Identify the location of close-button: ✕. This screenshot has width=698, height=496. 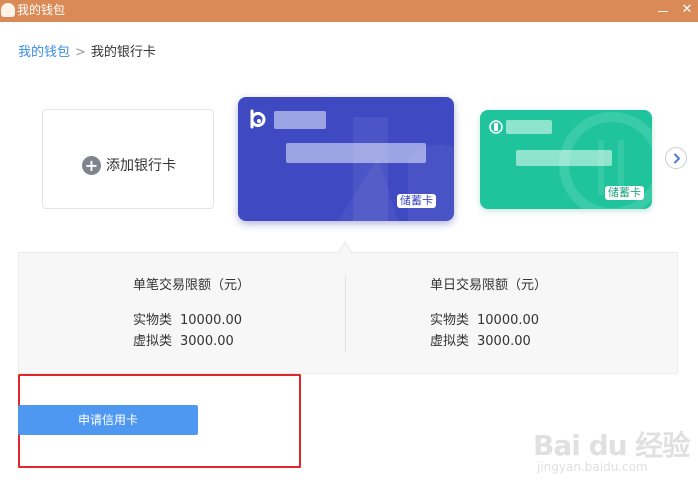
(687, 11).